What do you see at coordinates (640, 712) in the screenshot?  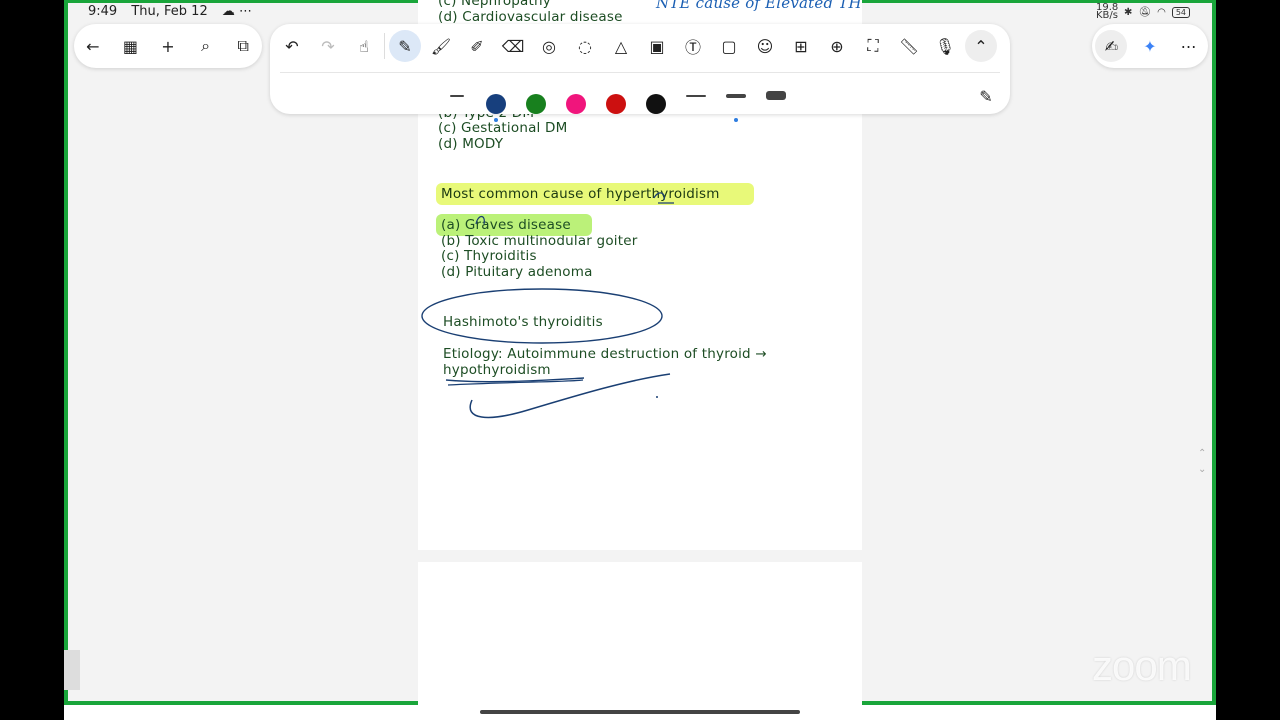 I see `home-indicator` at bounding box center [640, 712].